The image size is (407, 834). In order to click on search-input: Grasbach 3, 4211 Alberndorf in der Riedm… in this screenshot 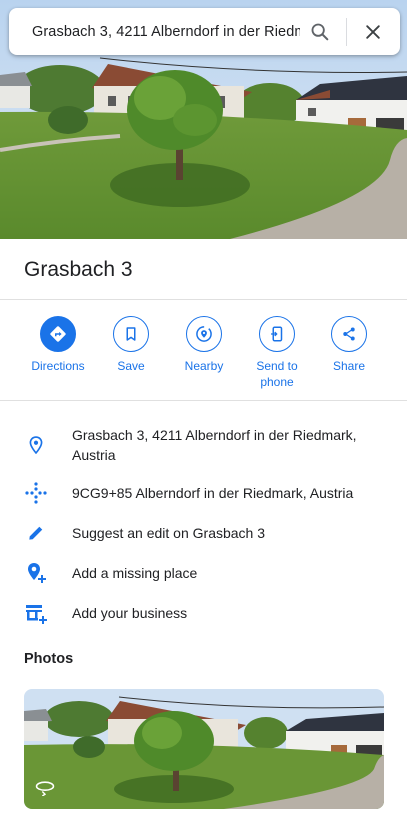, I will do `click(166, 32)`.